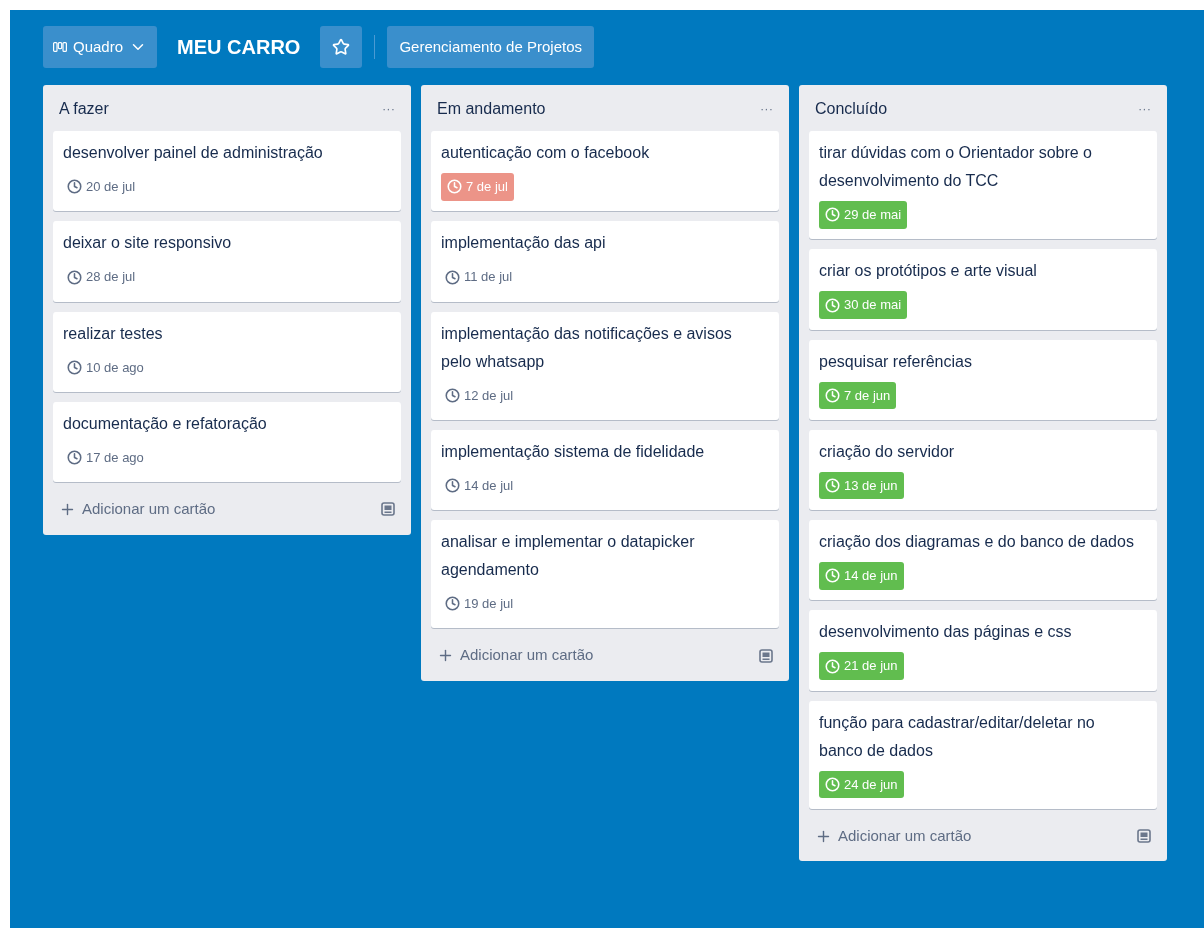 The width and height of the screenshot is (1204, 928). What do you see at coordinates (587, 347) in the screenshot?
I see `card-title: implementação das notificações e avisos pelo whatsapp` at bounding box center [587, 347].